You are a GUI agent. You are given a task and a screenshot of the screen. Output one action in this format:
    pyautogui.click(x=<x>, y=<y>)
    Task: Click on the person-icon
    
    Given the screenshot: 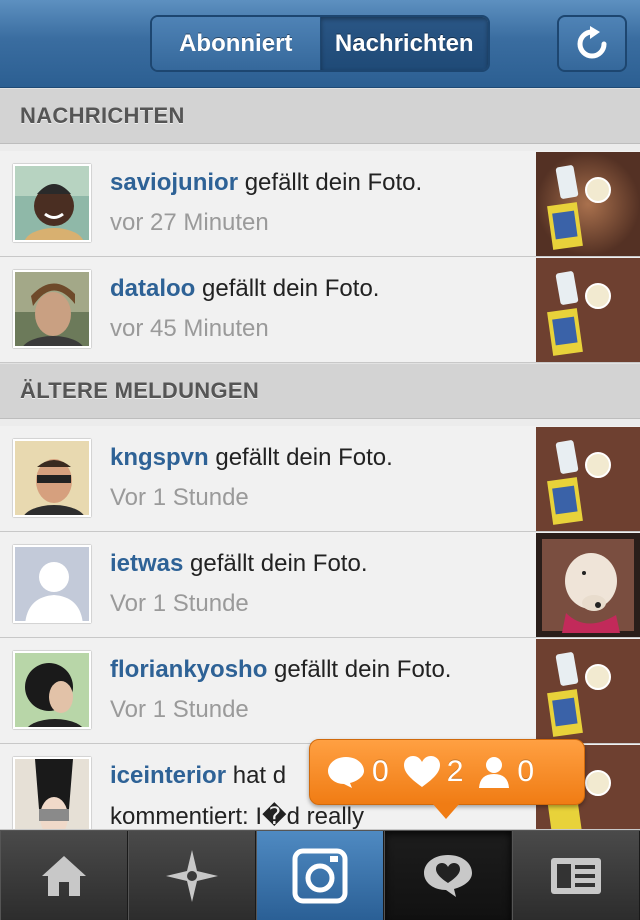 What is the action you would take?
    pyautogui.click(x=494, y=772)
    